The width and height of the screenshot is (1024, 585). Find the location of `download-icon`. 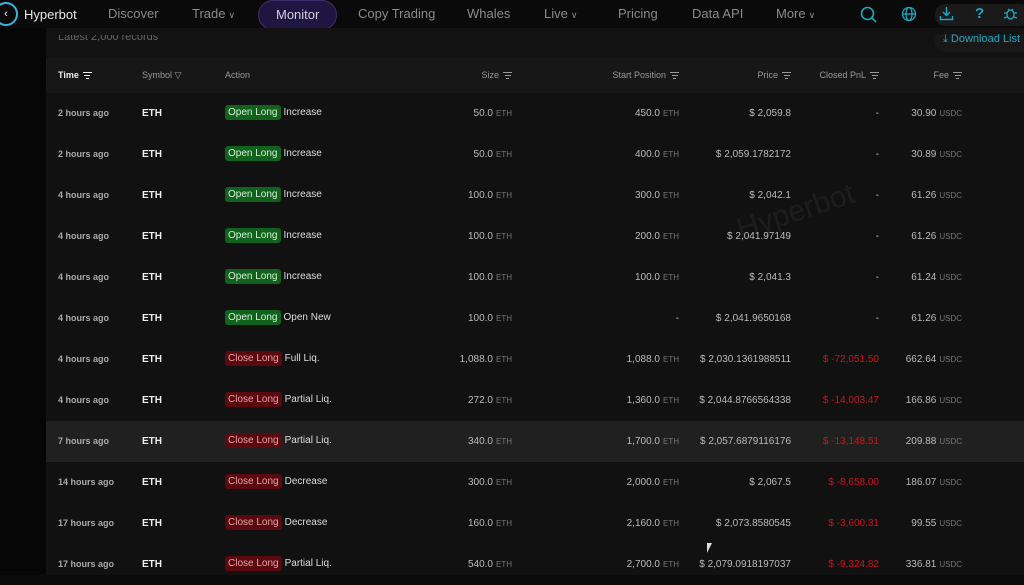

download-icon is located at coordinates (946, 15).